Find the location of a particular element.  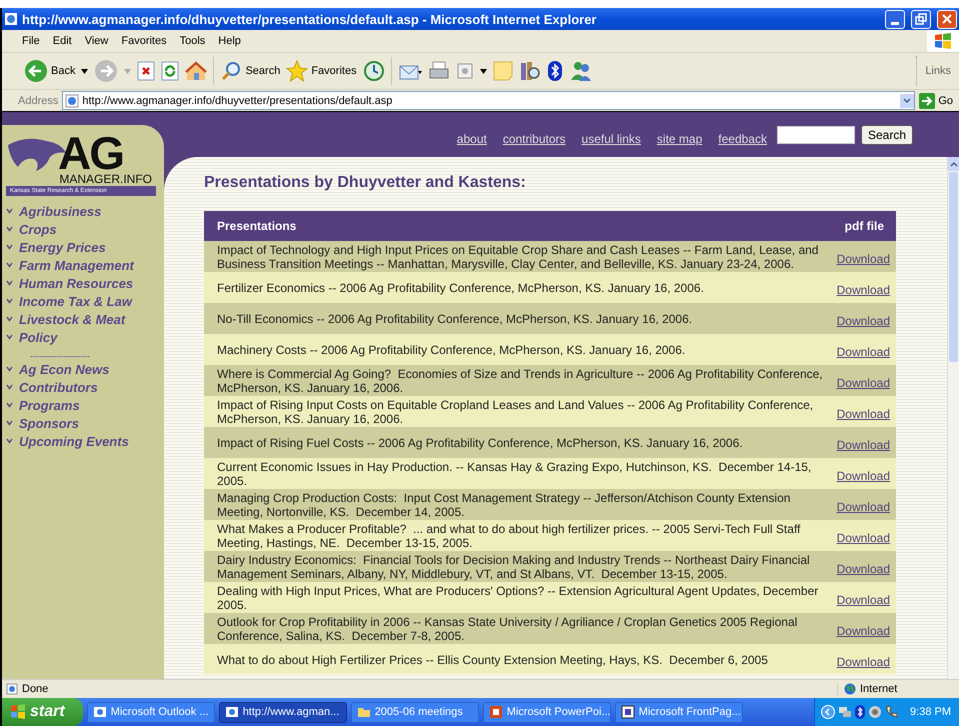

home-icon is located at coordinates (196, 71).